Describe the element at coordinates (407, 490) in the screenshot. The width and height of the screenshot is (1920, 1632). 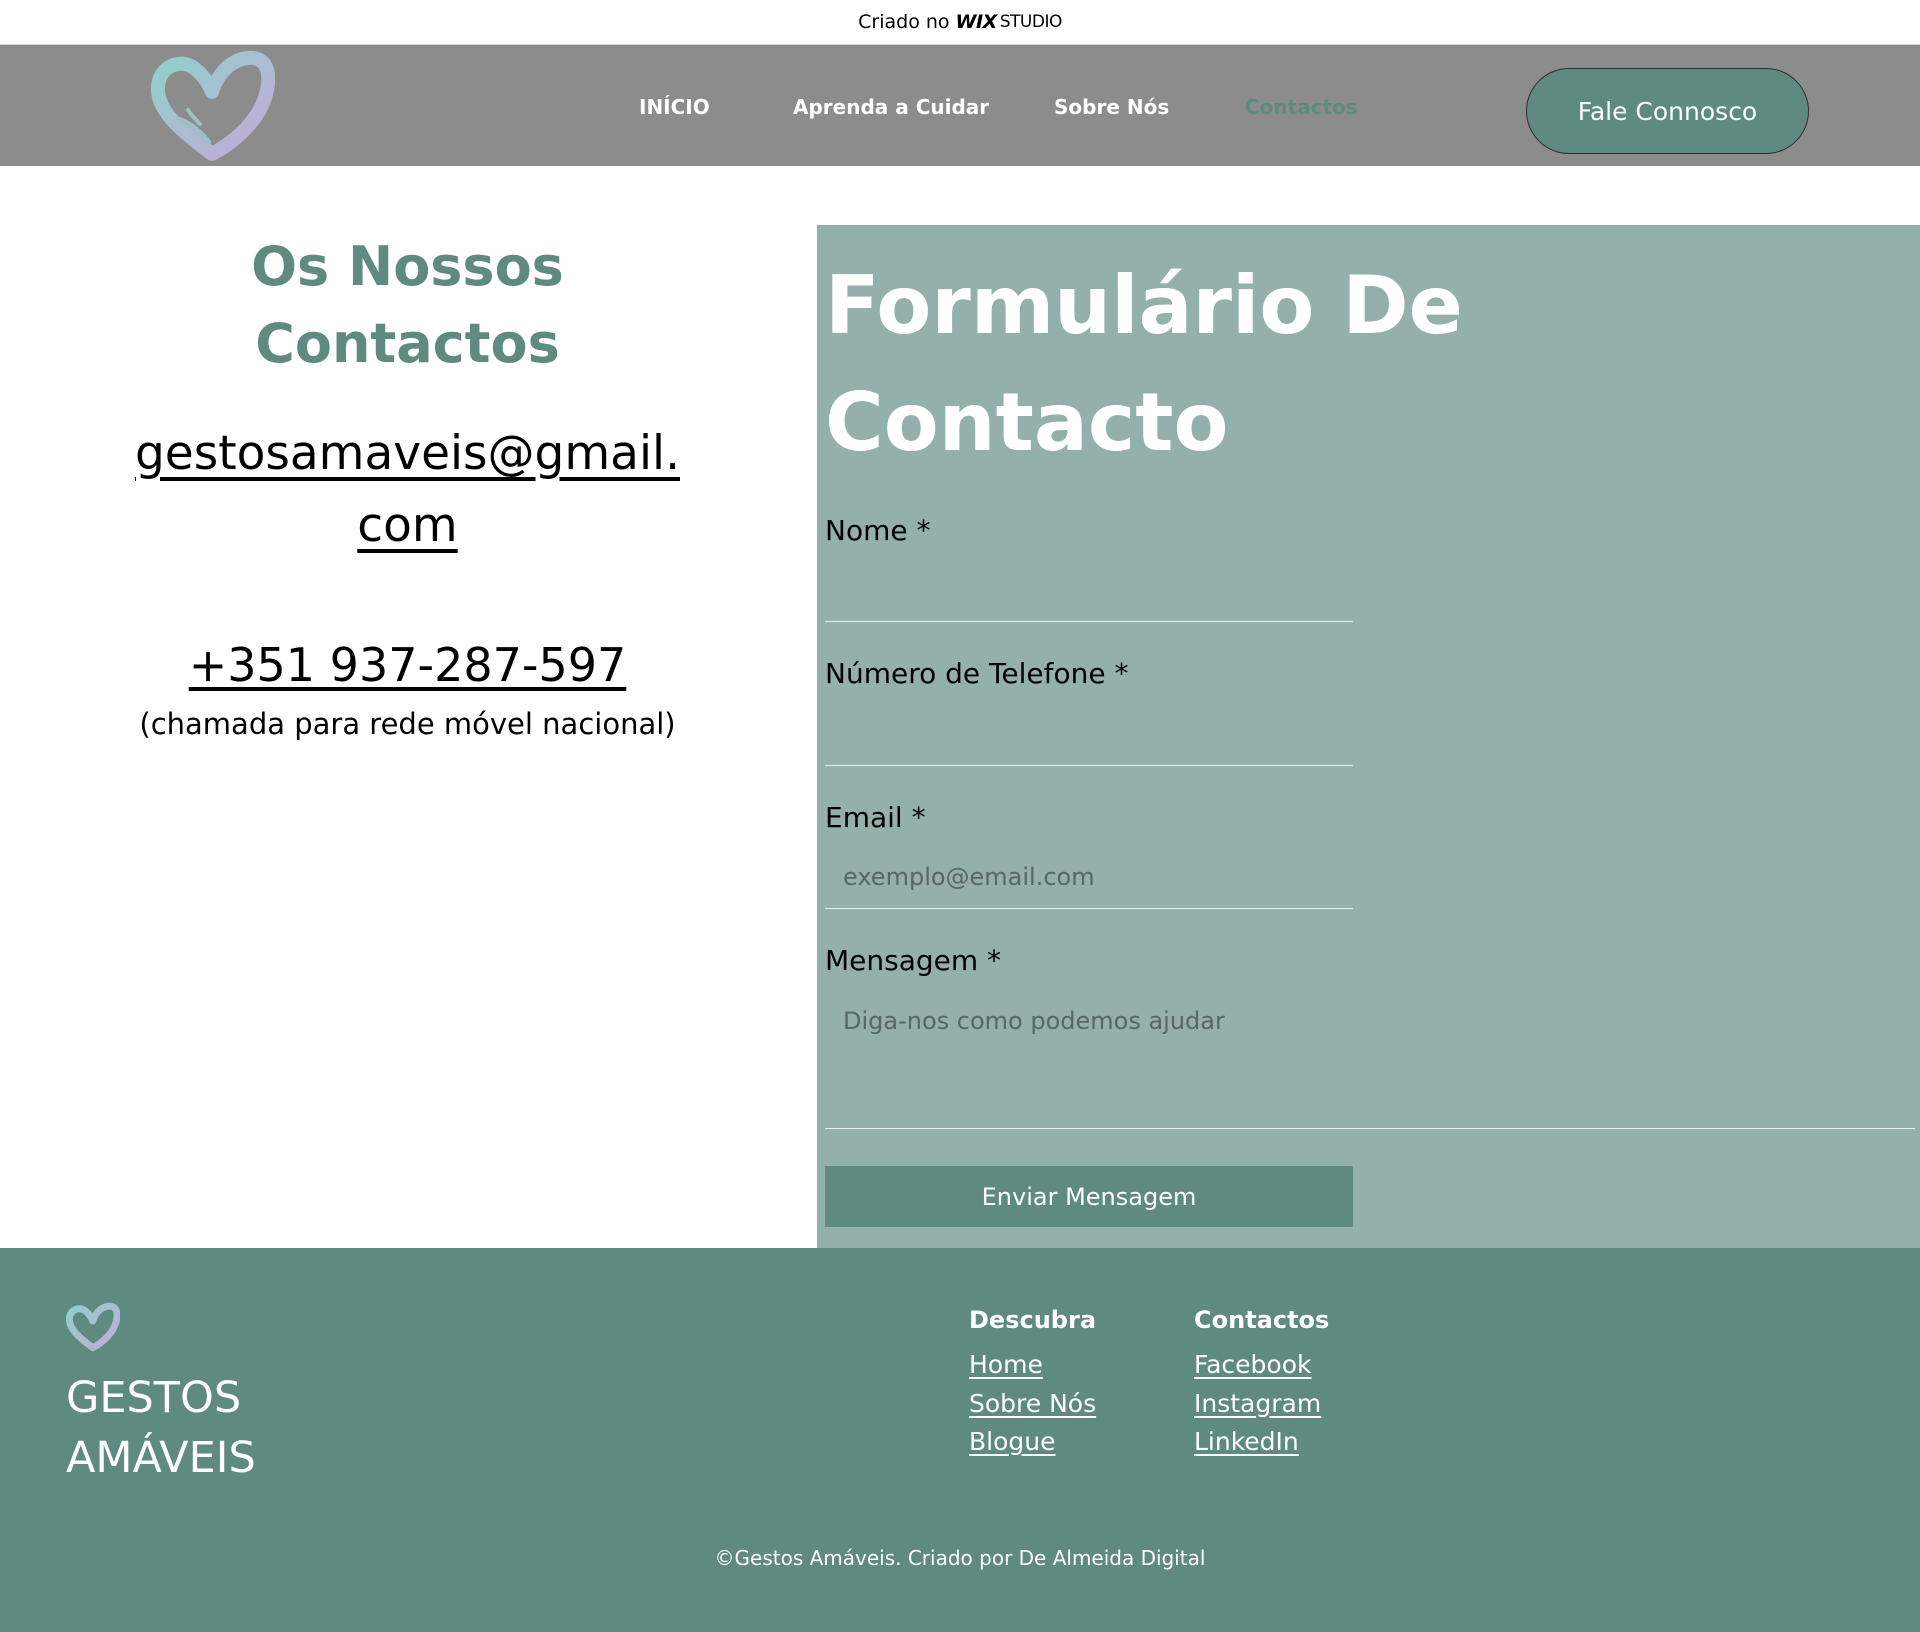
I see `email-link: gestosamaveis@gmail.com` at that location.